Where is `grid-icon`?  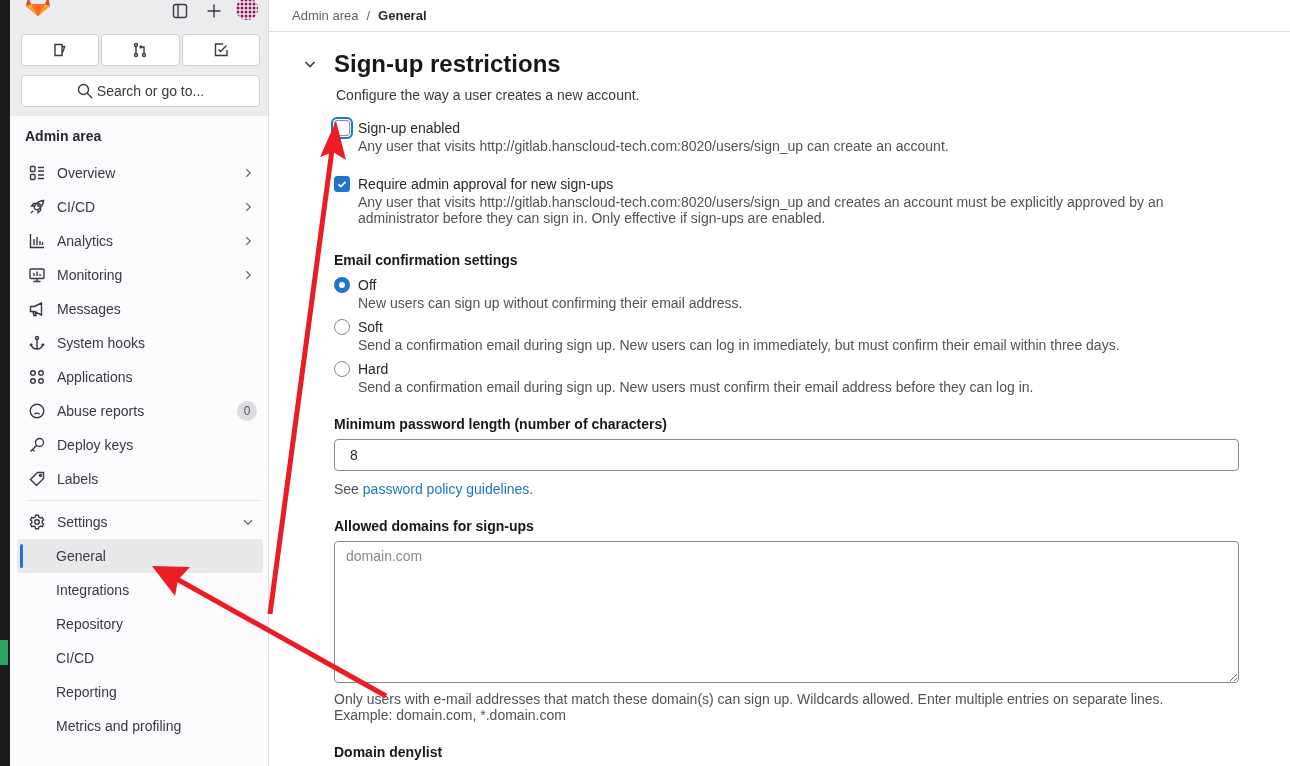
grid-icon is located at coordinates (37, 377).